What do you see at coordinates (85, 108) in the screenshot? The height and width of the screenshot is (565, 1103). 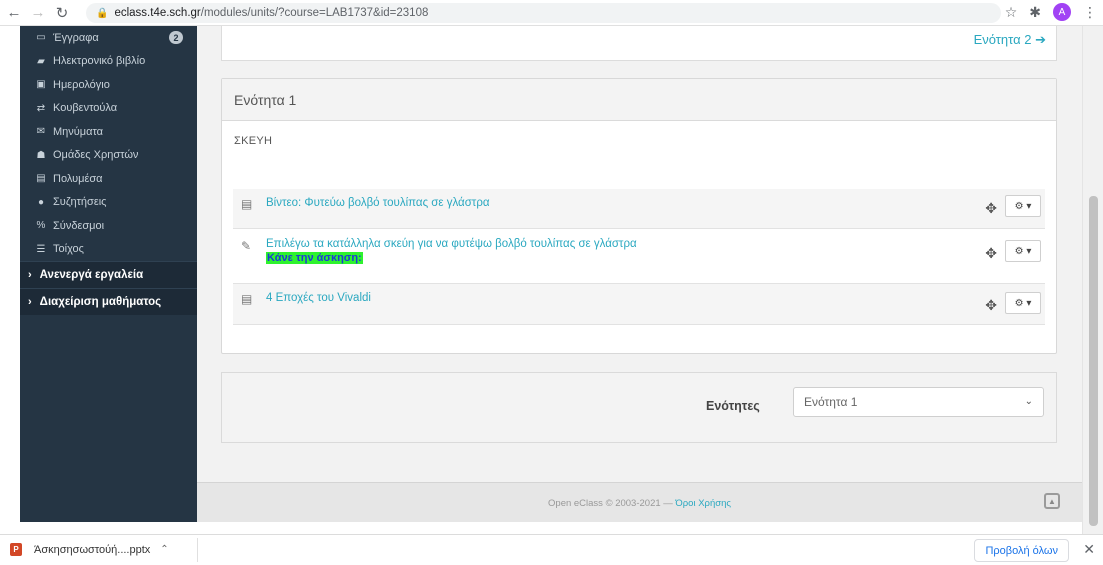 I see `sidebar-item-label: Κουβεντούλα` at bounding box center [85, 108].